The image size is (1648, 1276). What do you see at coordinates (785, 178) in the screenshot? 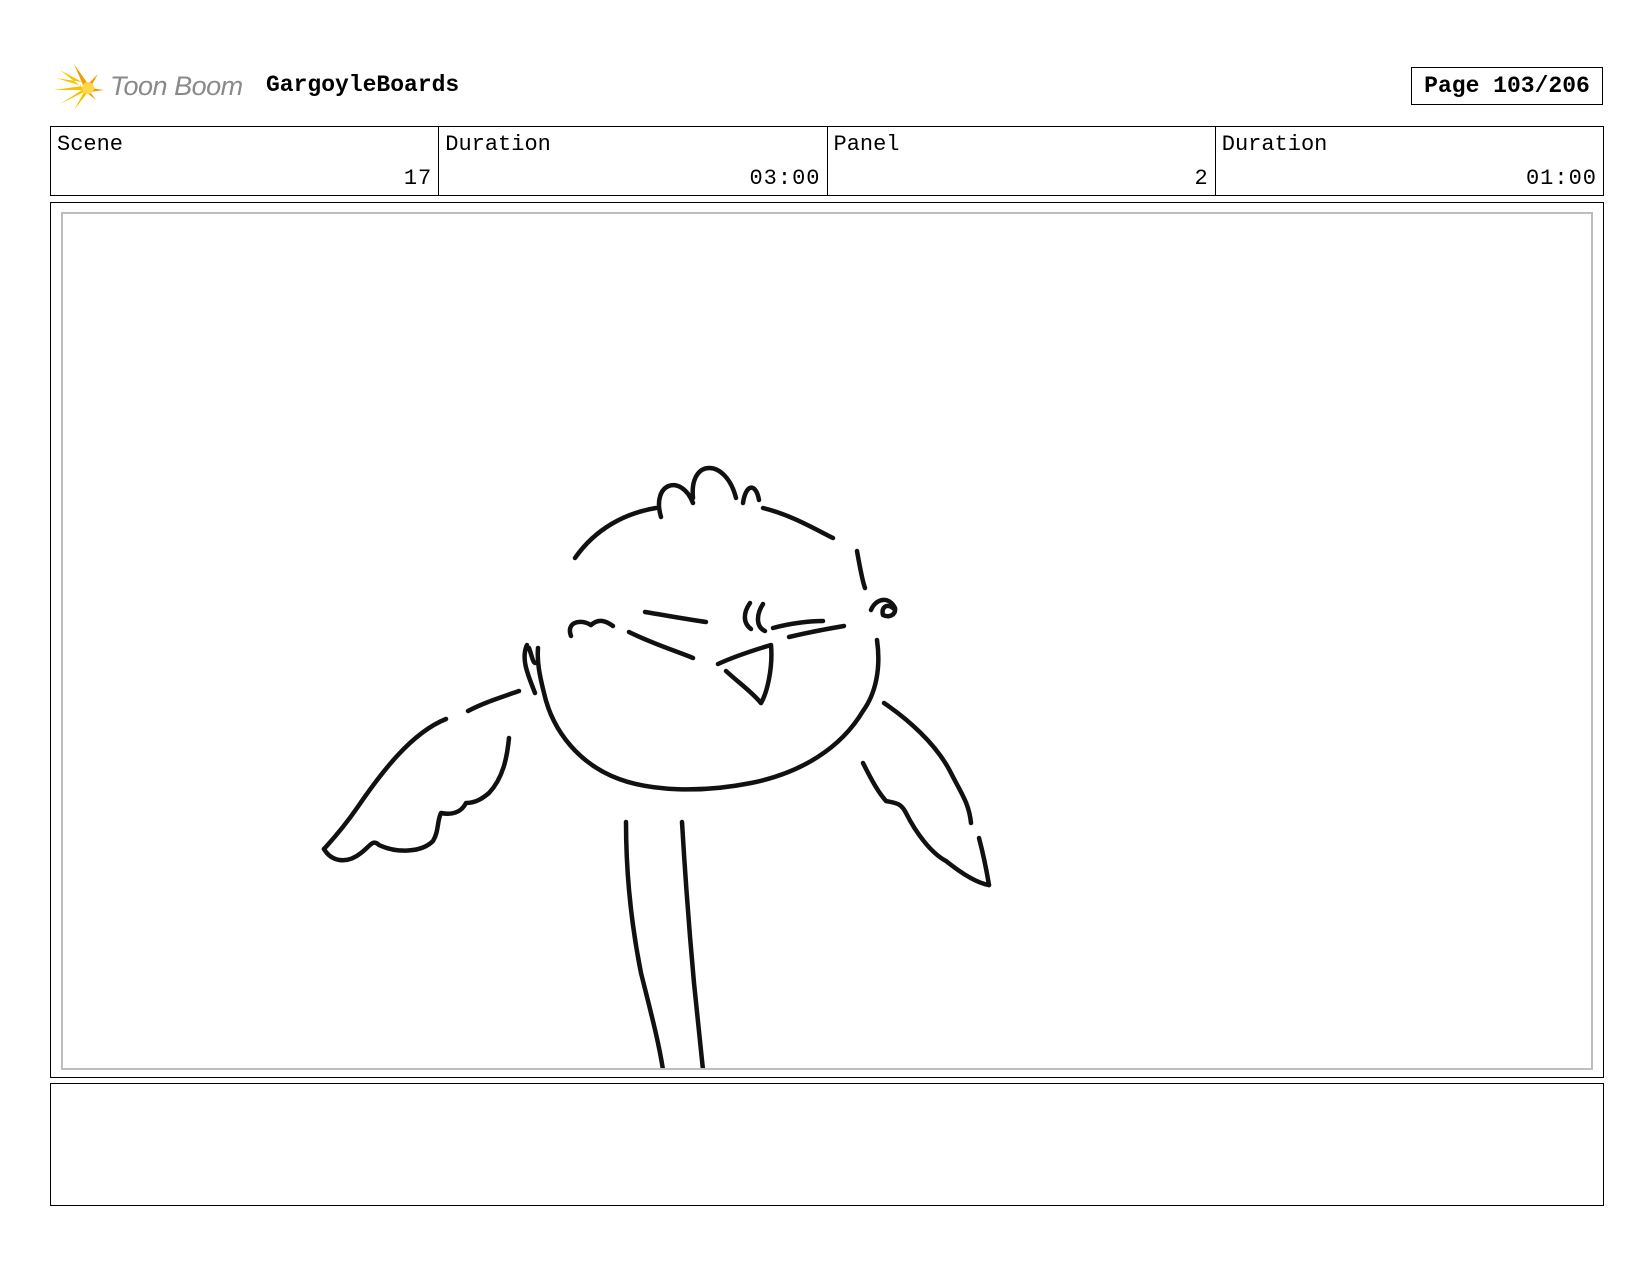
I see `scene-duration-value: 03:00` at bounding box center [785, 178].